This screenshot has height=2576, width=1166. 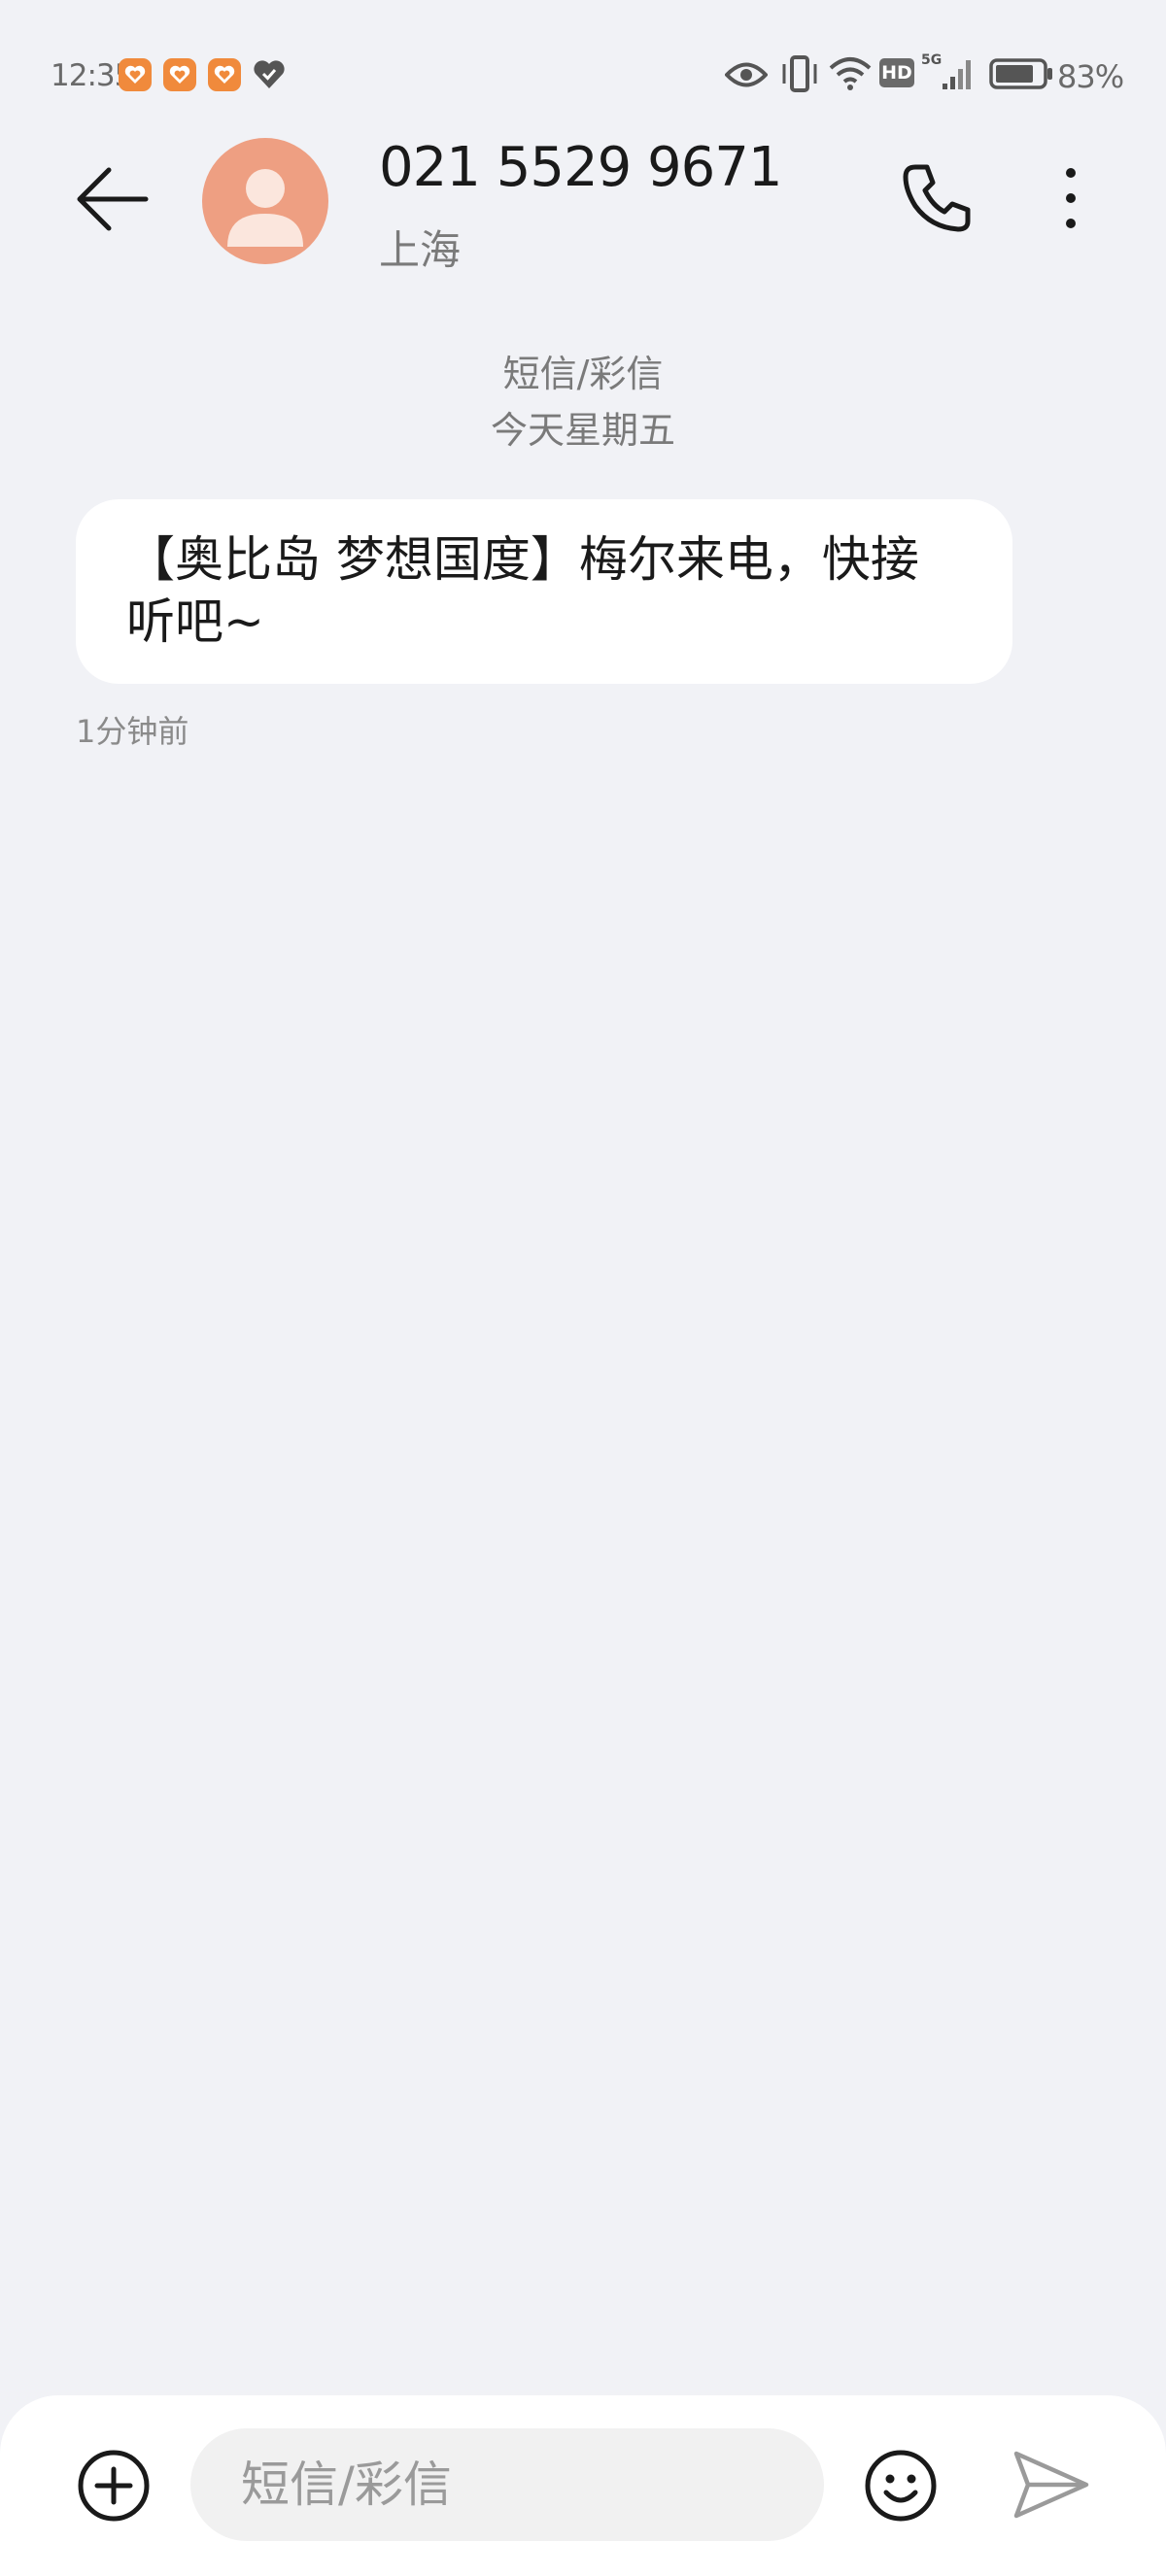 What do you see at coordinates (507, 2484) in the screenshot?
I see `message-input` at bounding box center [507, 2484].